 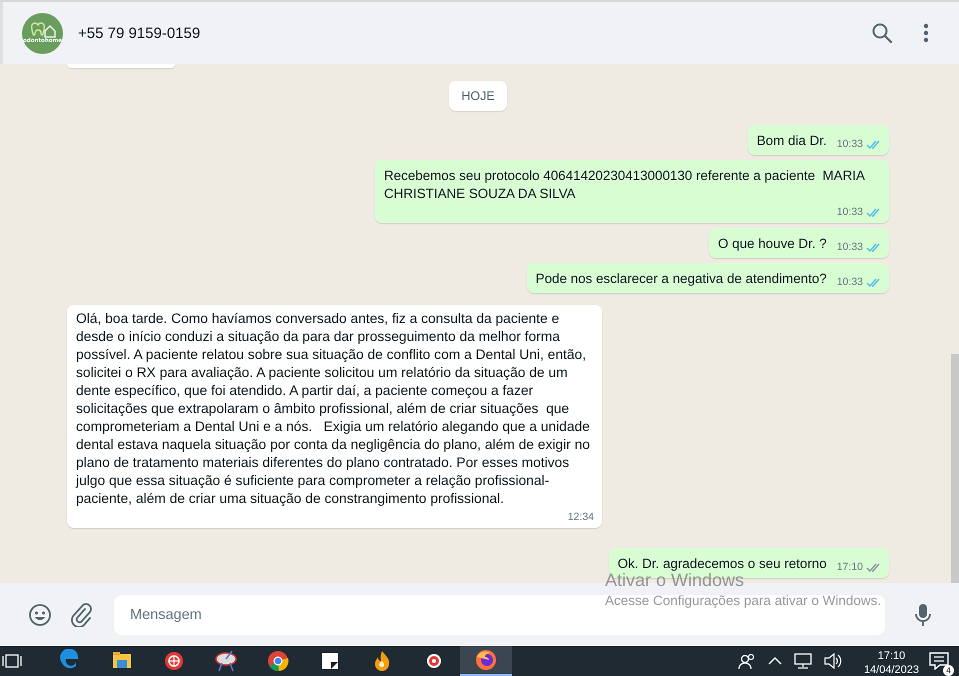 What do you see at coordinates (139, 33) in the screenshot?
I see `contact-name: +55 79 9159-0159` at bounding box center [139, 33].